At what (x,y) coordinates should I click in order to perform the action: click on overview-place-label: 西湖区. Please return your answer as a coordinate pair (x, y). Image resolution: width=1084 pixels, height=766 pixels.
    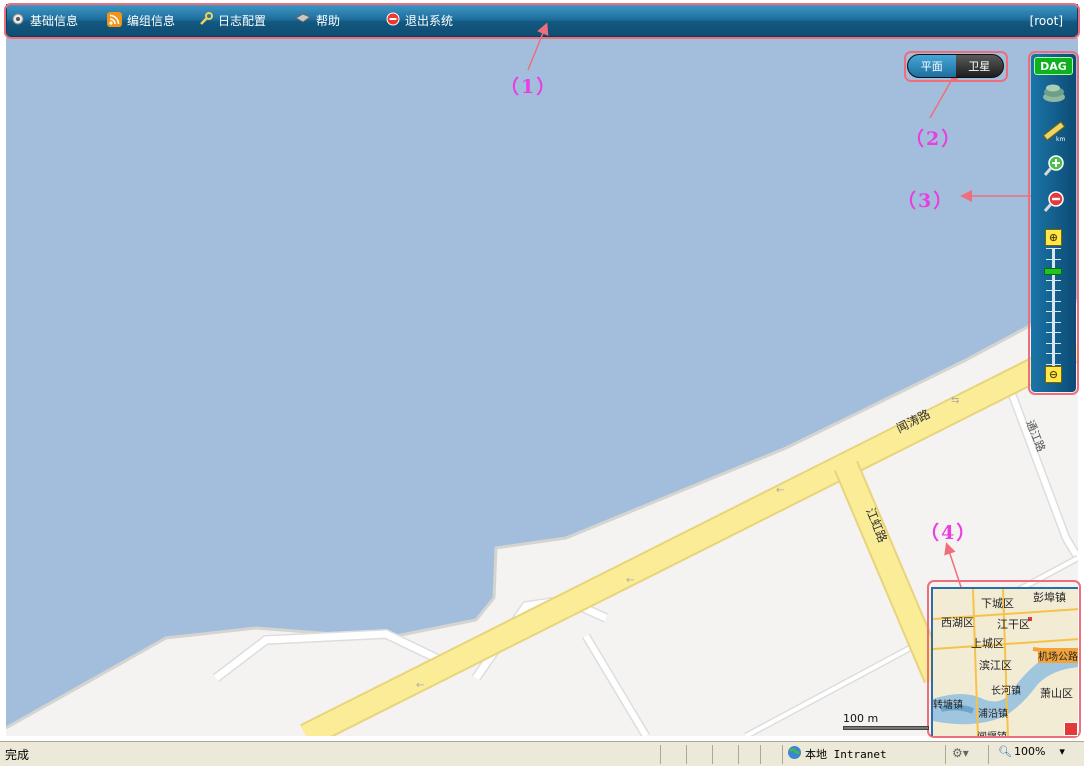
    Looking at the image, I should click on (957, 622).